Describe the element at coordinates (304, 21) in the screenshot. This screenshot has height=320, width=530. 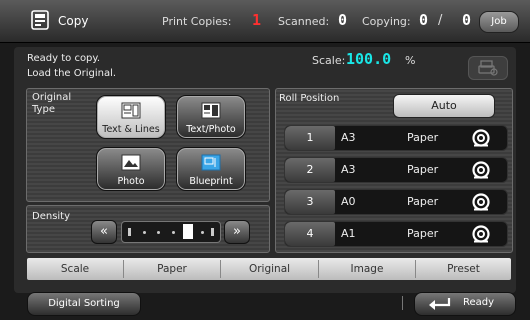
I see `scanned-label: Scanned:` at that location.